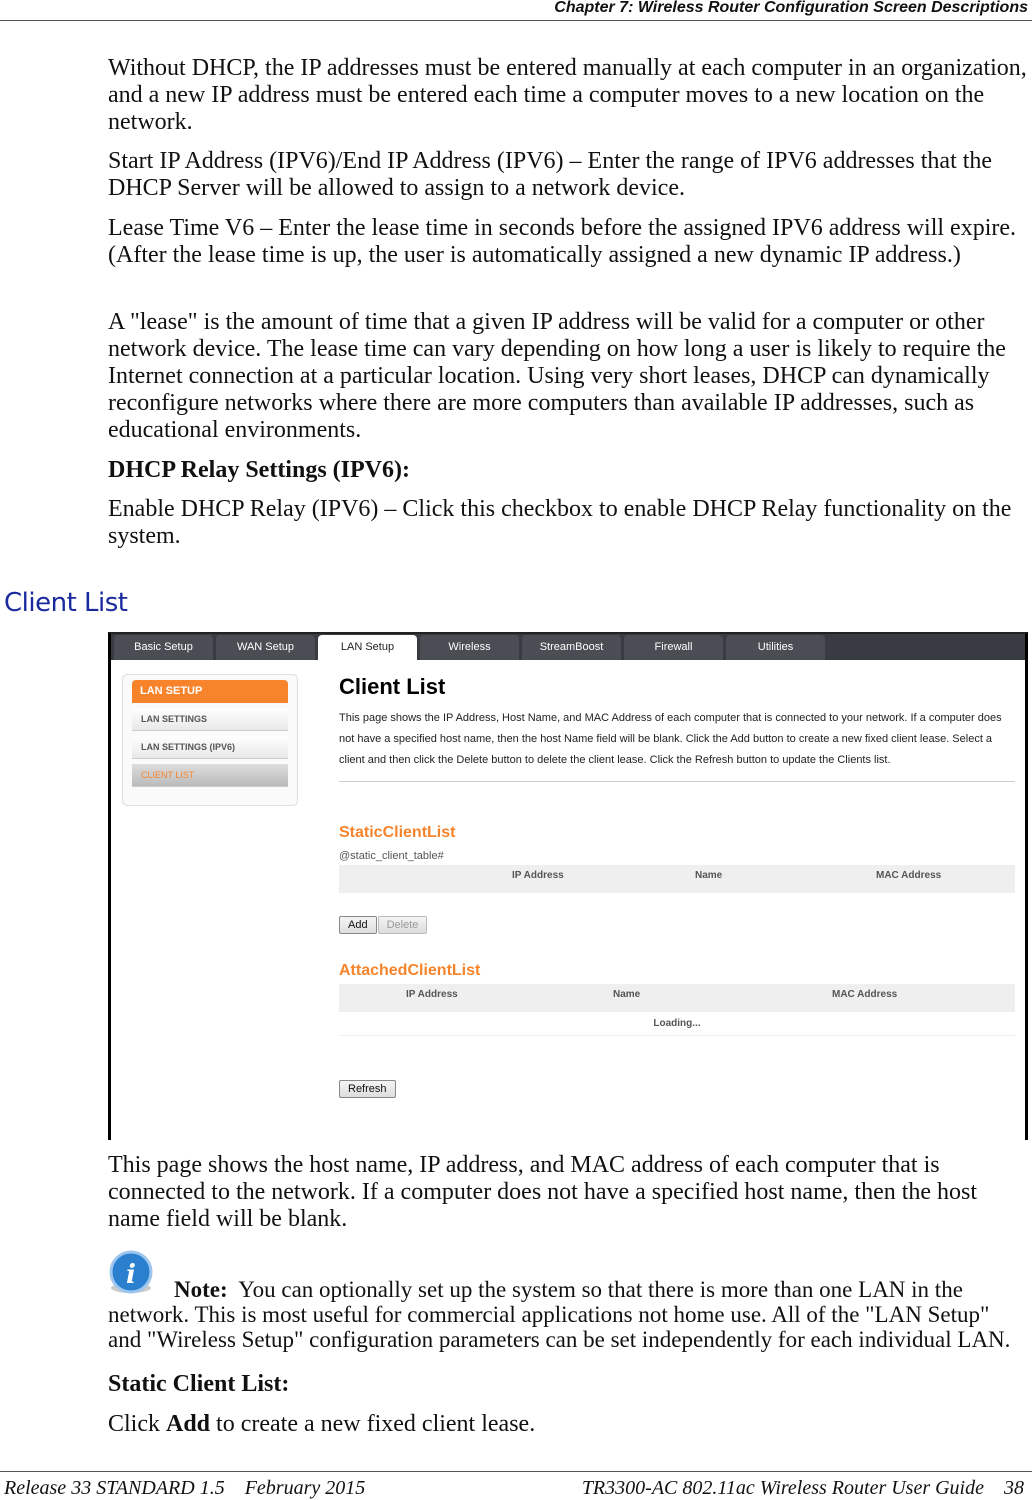 Image resolution: width=1032 pixels, height=1500 pixels. I want to click on add-button: Add, so click(358, 925).